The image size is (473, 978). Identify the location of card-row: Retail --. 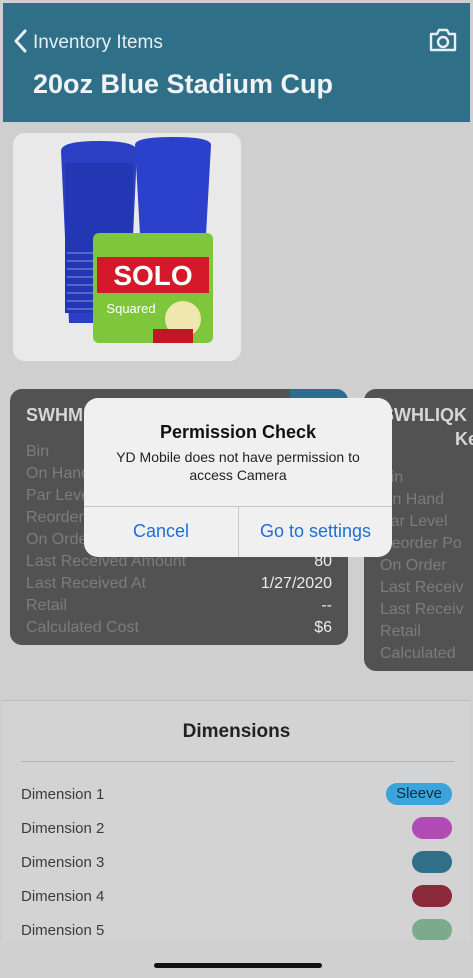
(179, 605).